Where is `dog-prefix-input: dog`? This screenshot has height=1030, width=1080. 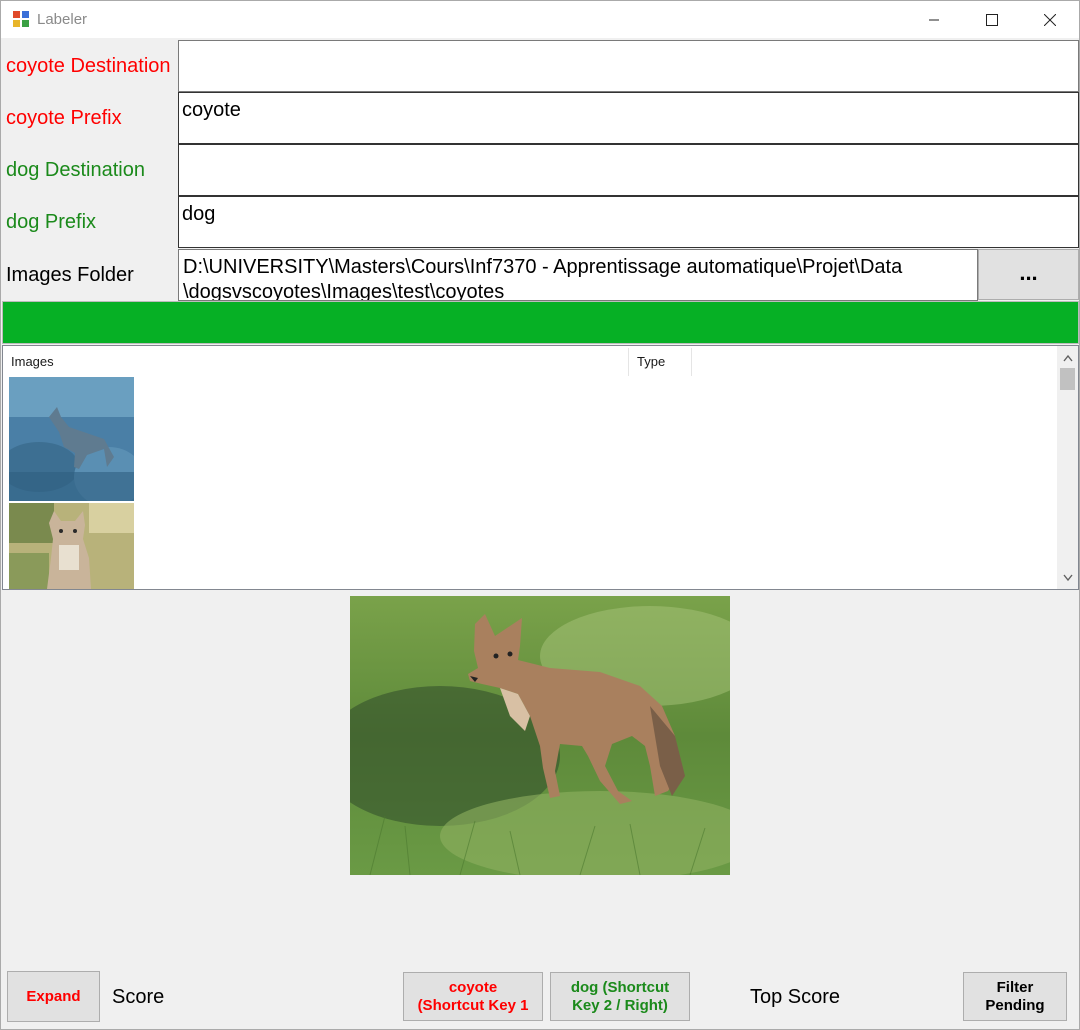
dog-prefix-input: dog is located at coordinates (628, 222).